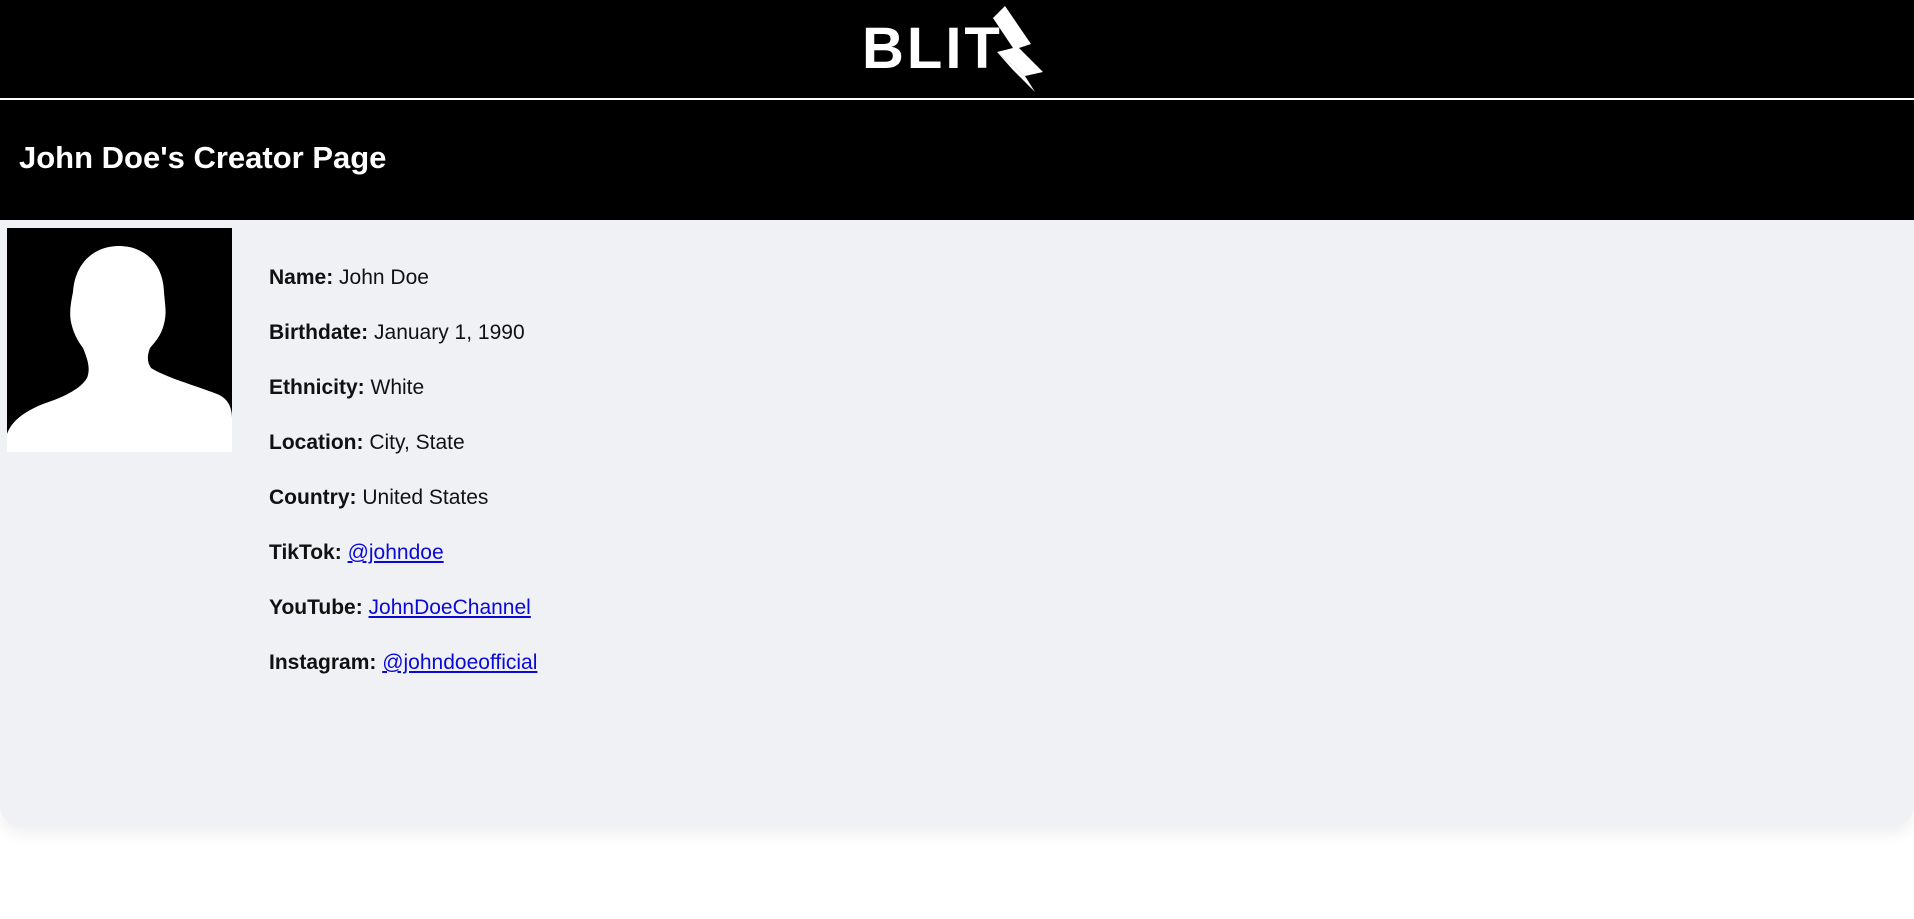 The image size is (1914, 919). I want to click on instagram-link: @johndoeofficial, so click(459, 662).